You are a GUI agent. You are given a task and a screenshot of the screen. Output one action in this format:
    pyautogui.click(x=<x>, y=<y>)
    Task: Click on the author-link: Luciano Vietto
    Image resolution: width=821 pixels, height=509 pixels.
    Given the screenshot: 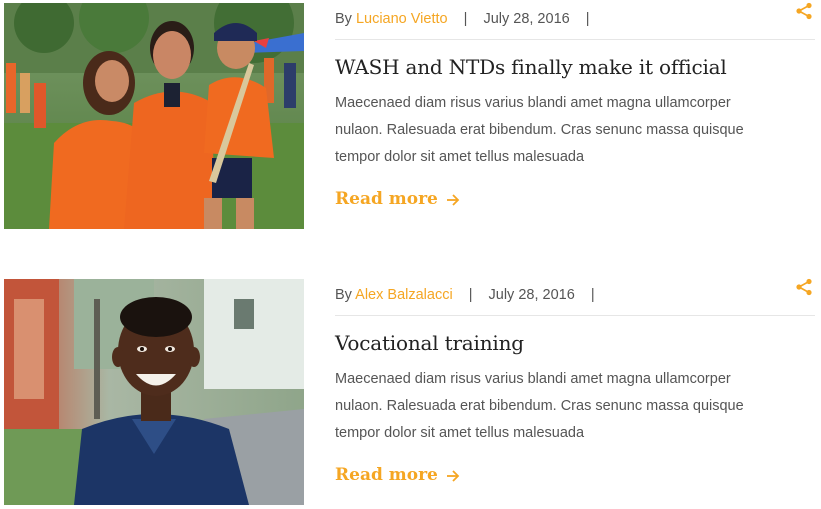 What is the action you would take?
    pyautogui.click(x=402, y=19)
    